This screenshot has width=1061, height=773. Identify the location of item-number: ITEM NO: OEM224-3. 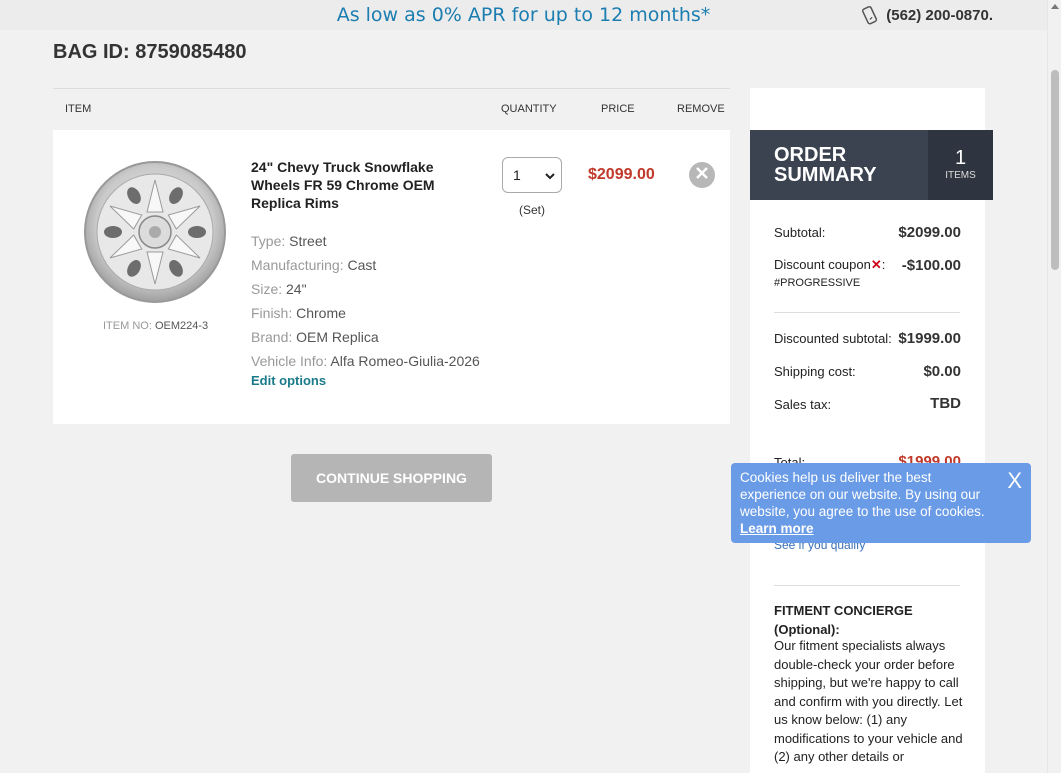
(155, 326).